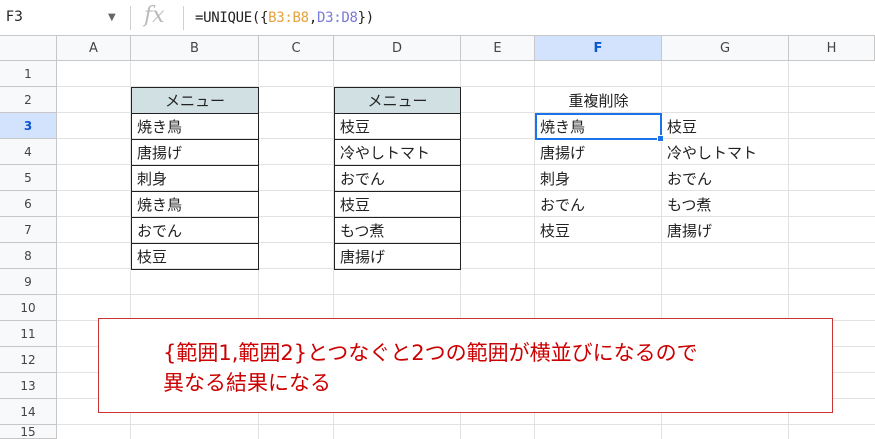 This screenshot has height=439, width=875. I want to click on result-f-cell: 刺身, so click(598, 178).